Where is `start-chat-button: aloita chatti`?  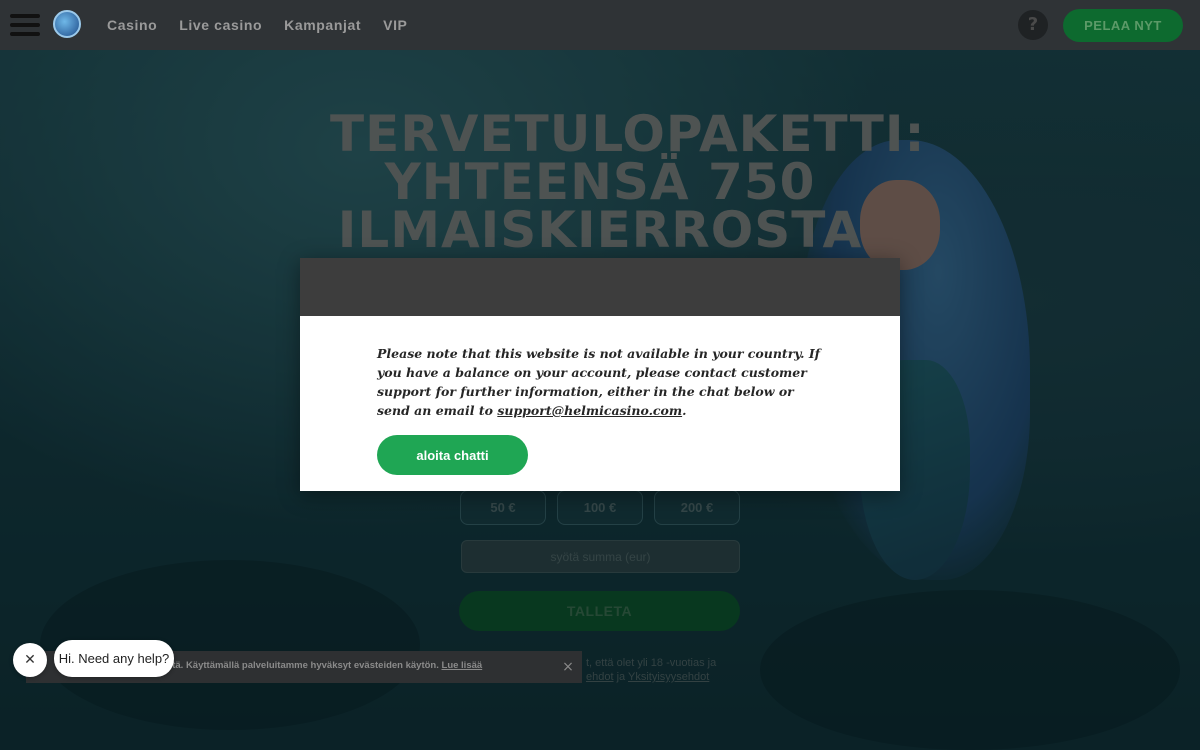
start-chat-button: aloita chatti is located at coordinates (452, 455).